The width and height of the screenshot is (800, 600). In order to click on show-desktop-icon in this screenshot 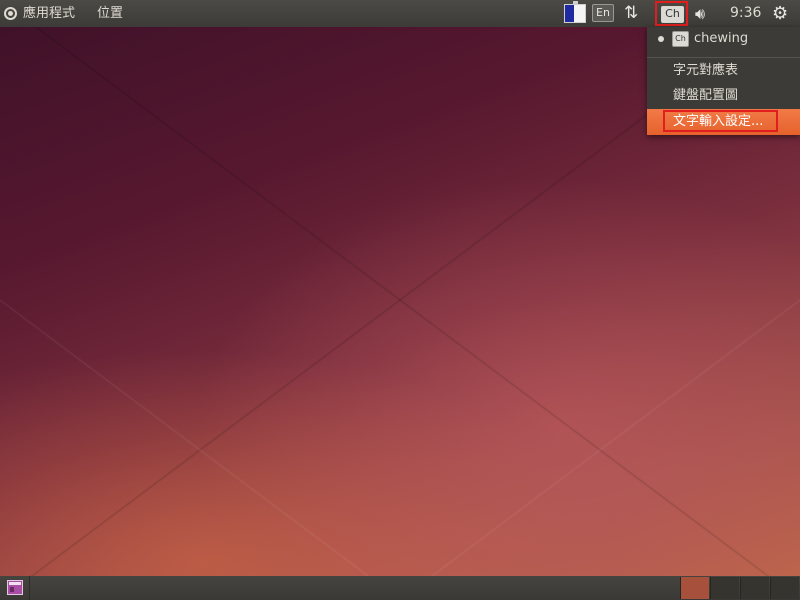, I will do `click(15, 587)`.